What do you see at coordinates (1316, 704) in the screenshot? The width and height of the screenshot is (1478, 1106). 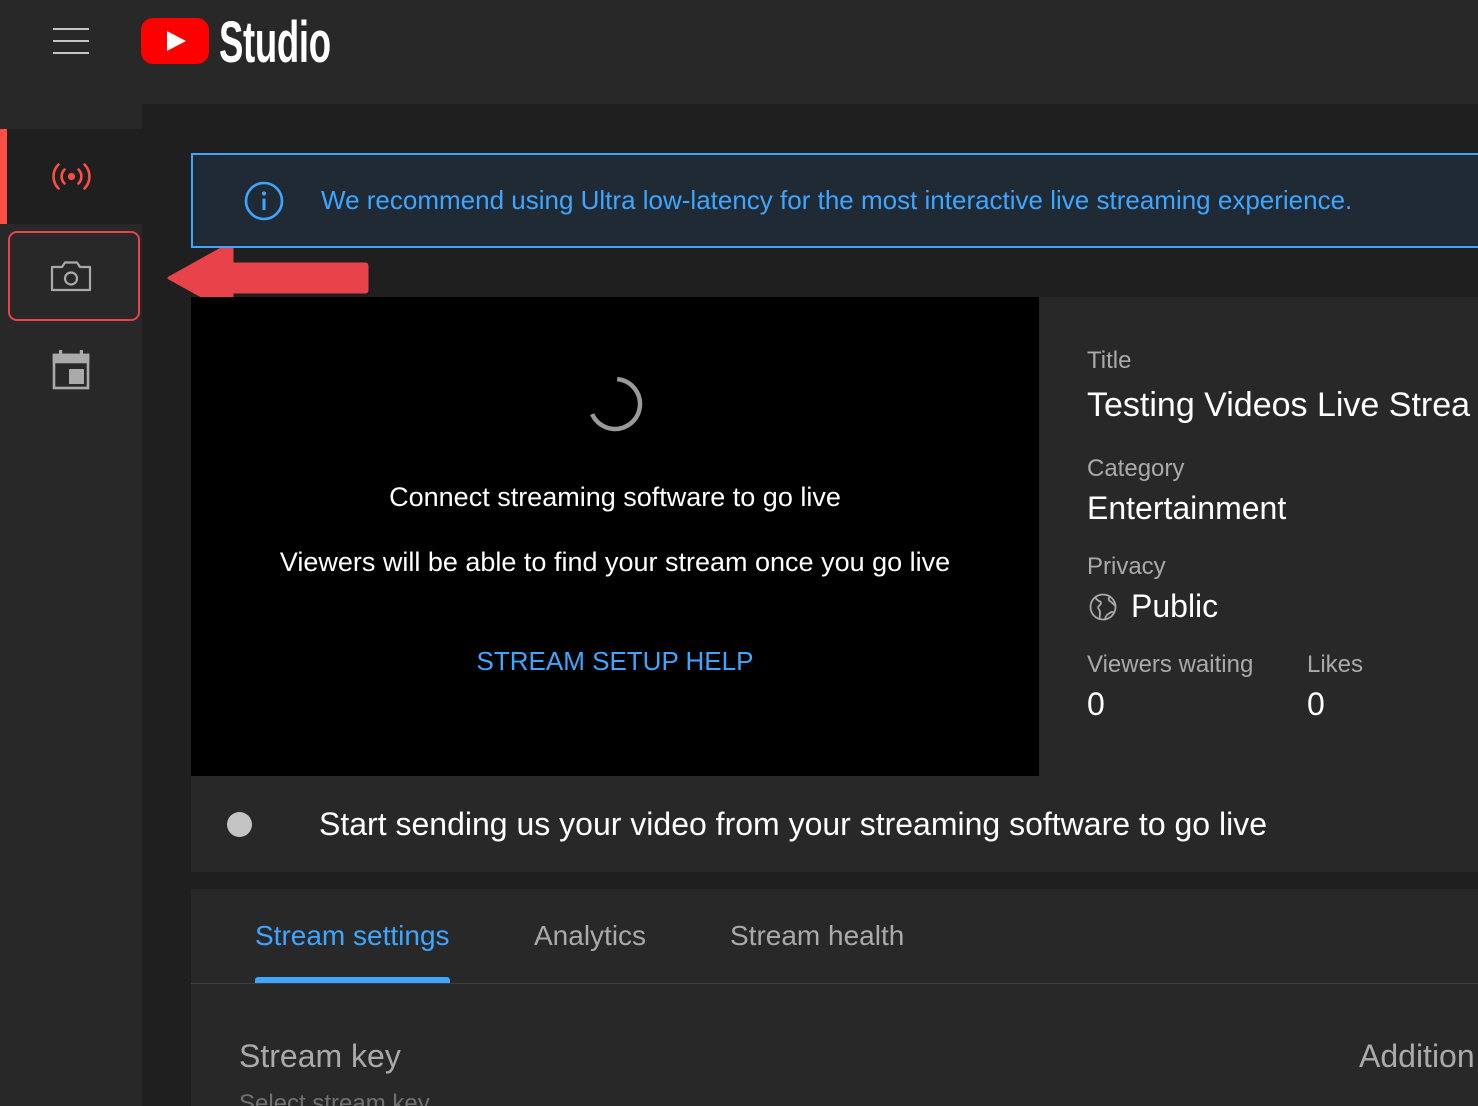 I see `likes-count: 0` at bounding box center [1316, 704].